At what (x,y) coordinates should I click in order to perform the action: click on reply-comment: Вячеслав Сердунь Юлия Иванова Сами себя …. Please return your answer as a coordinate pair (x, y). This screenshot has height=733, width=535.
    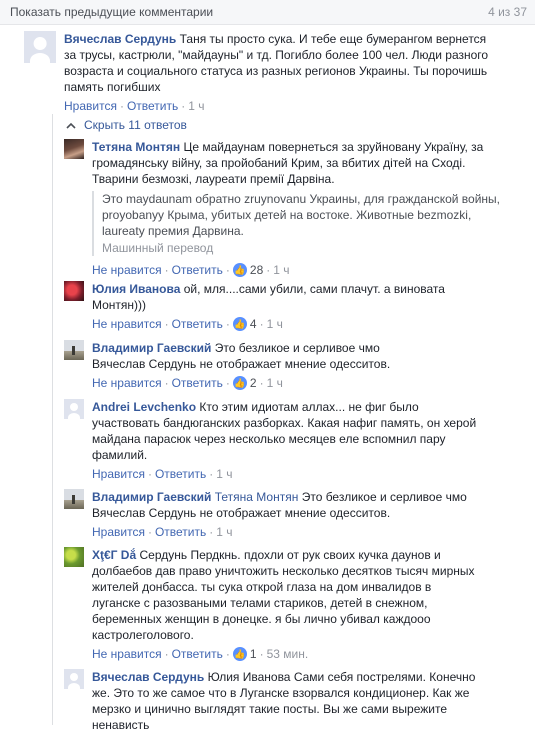
    Looking at the image, I should click on (294, 701).